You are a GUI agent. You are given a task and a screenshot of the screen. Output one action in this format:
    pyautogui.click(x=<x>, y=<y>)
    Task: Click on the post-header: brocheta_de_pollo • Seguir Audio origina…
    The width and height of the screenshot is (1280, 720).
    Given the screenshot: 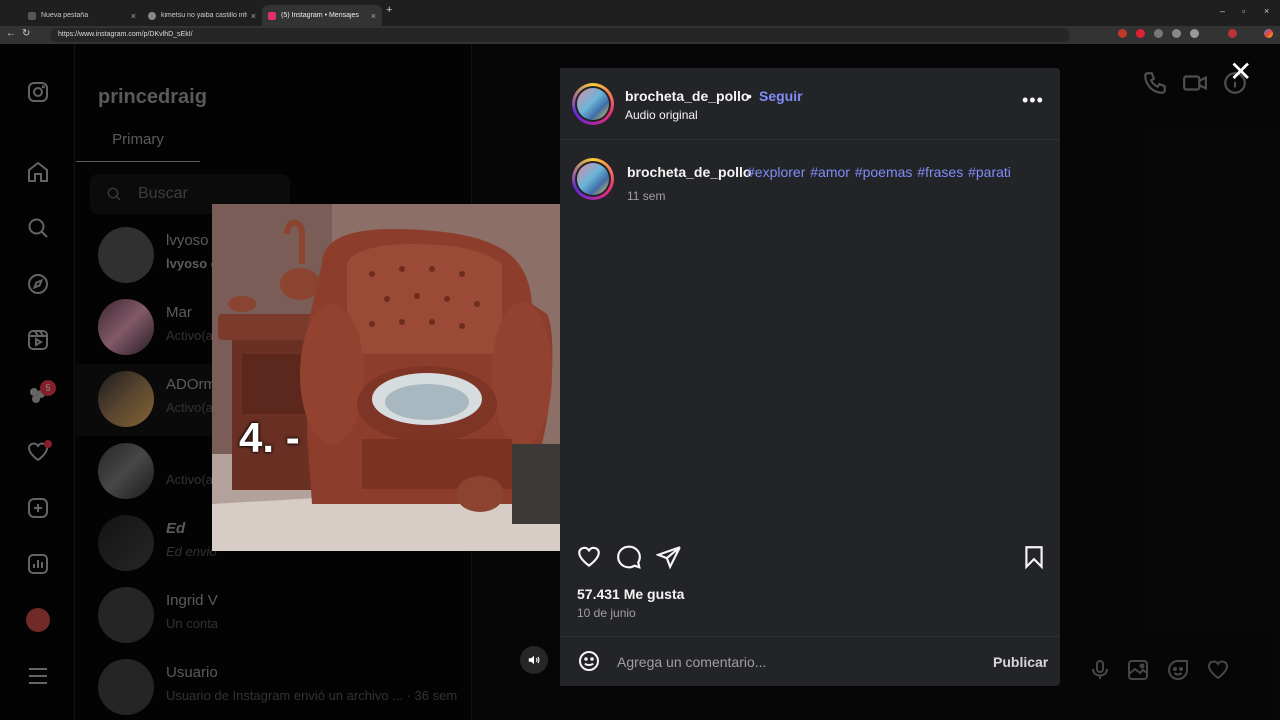 What is the action you would take?
    pyautogui.click(x=810, y=104)
    